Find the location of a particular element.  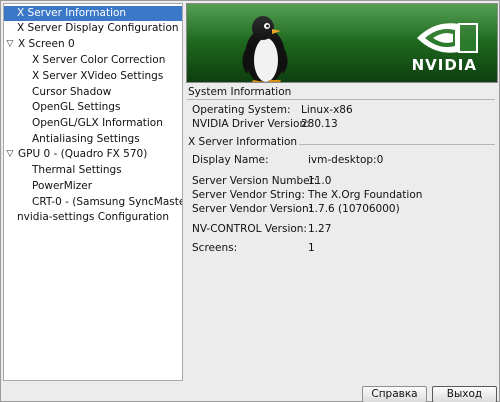

vendor-version-value: 1.7.6 (10706000) is located at coordinates (354, 209).